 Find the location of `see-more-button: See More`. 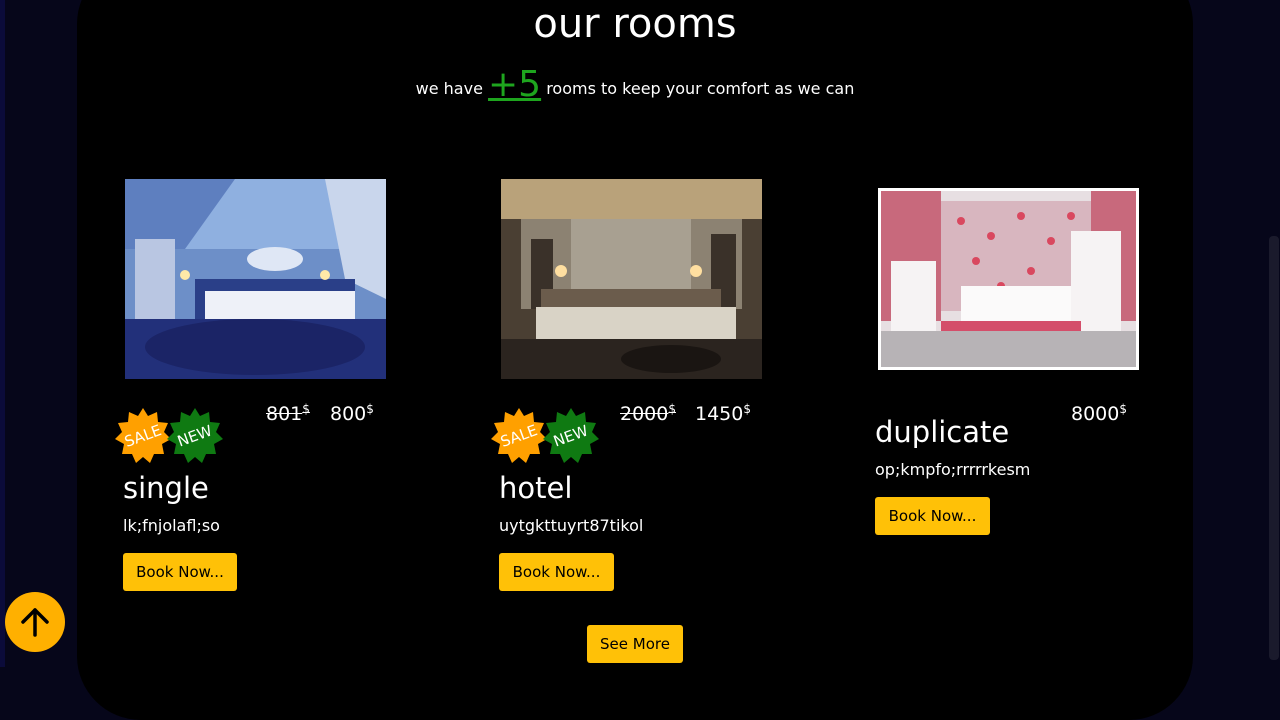

see-more-button: See More is located at coordinates (635, 644).